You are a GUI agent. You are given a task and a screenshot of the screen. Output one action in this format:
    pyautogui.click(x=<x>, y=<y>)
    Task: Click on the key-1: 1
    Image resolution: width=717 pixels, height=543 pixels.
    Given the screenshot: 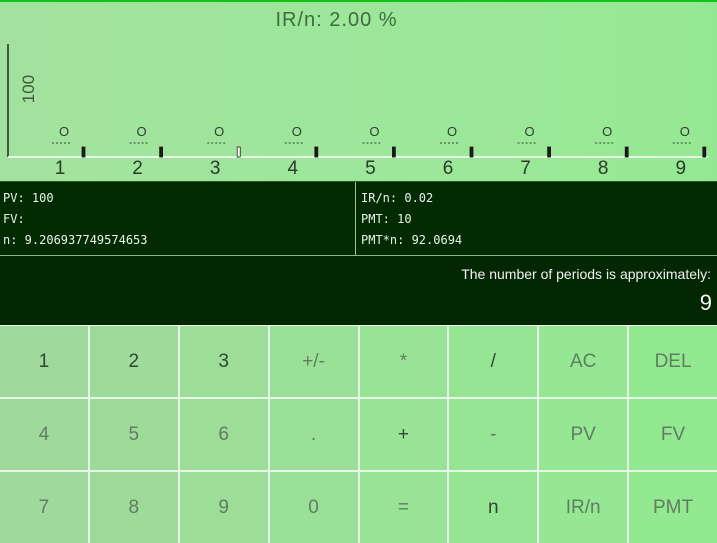 What is the action you would take?
    pyautogui.click(x=44, y=361)
    